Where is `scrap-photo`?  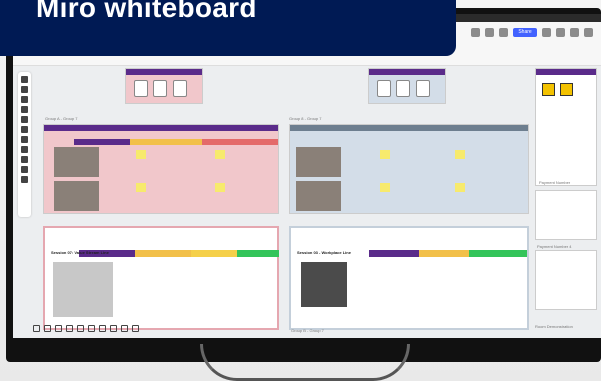
scrap-photo is located at coordinates (324, 284).